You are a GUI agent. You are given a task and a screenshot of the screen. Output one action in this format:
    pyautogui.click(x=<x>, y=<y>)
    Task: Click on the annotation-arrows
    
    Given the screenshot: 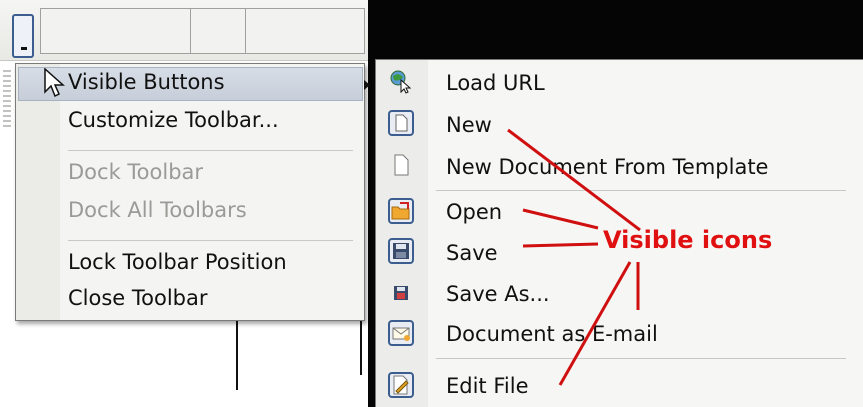 What is the action you would take?
    pyautogui.click(x=574, y=257)
    